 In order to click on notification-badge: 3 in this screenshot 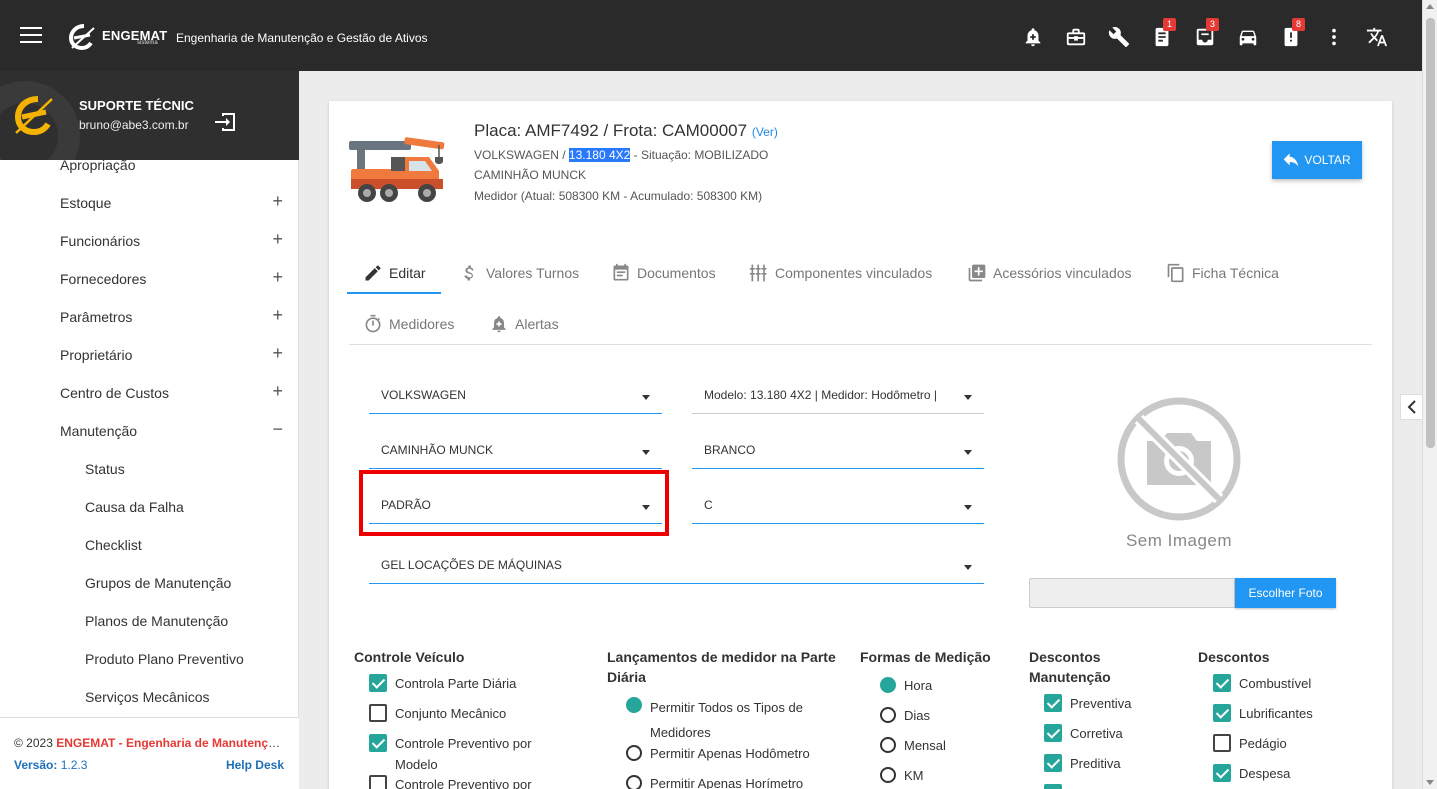, I will do `click(1212, 24)`.